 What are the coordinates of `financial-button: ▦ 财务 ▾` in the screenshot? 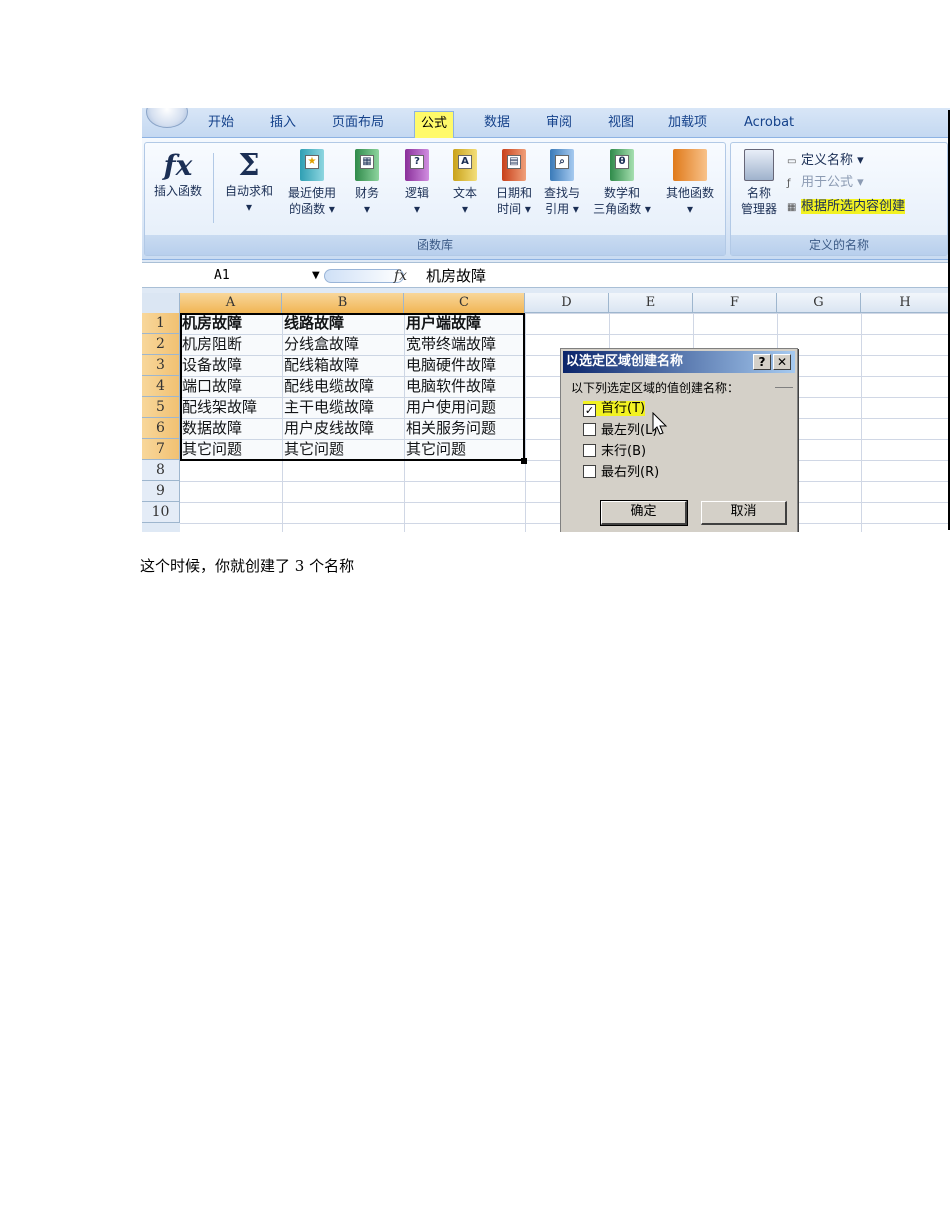 It's located at (367, 183).